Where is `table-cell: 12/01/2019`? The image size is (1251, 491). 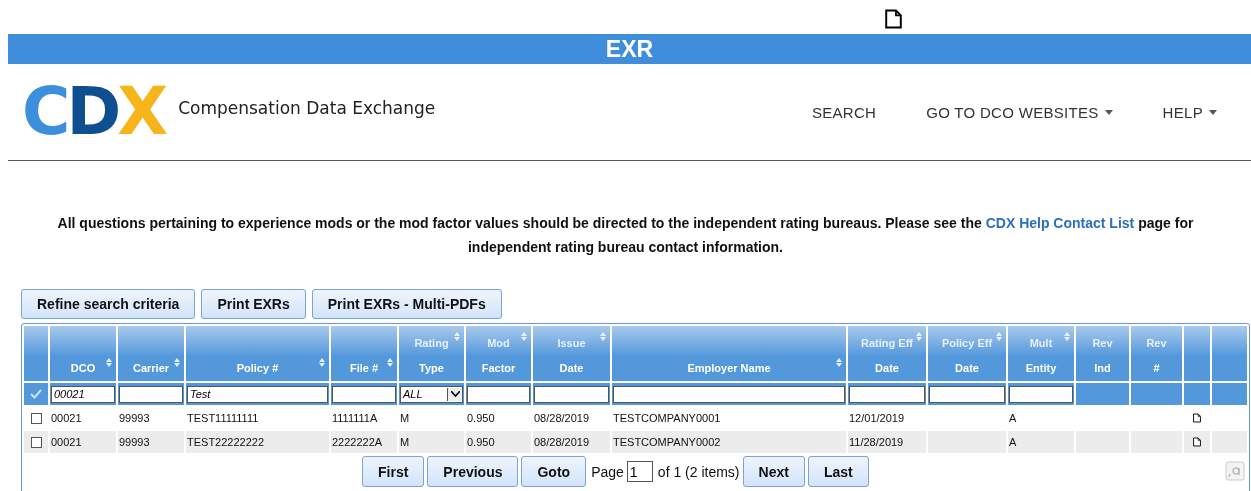
table-cell: 12/01/2019 is located at coordinates (877, 418).